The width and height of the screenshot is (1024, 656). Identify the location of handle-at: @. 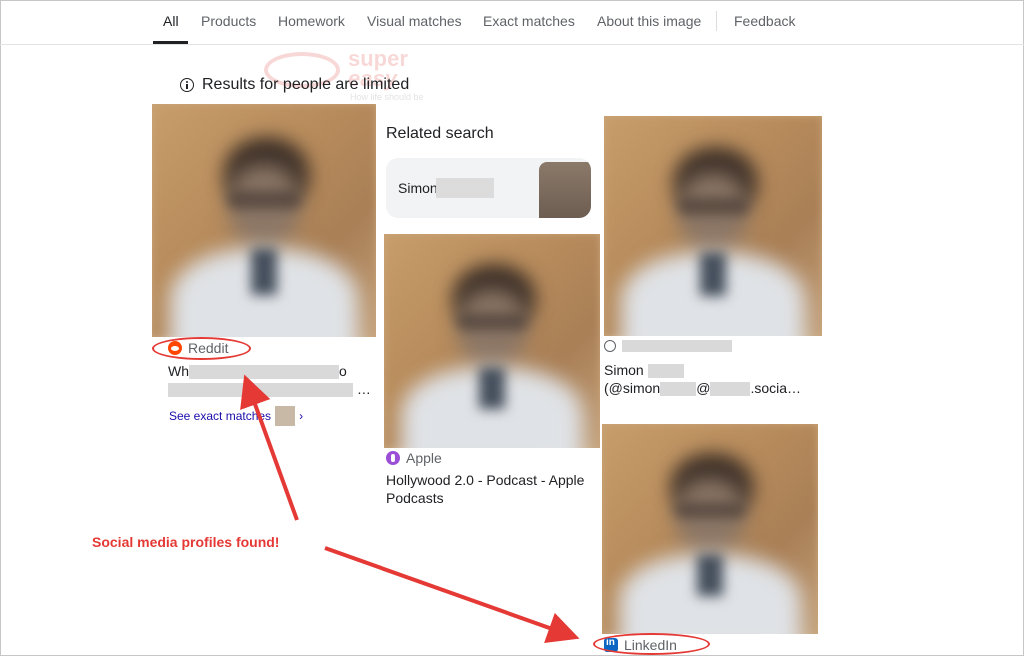
(703, 388).